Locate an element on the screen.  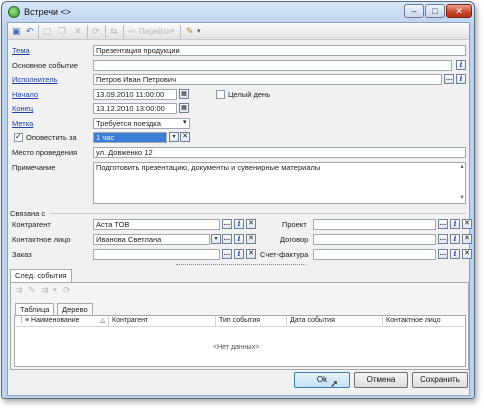
scroll-up-icon: ▲ is located at coordinates (462, 167).